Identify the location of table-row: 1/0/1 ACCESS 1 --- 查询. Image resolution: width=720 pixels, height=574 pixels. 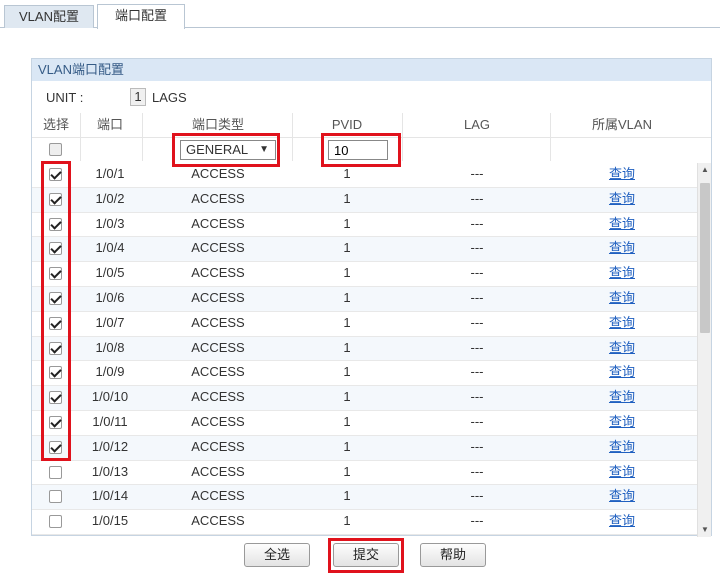
(364, 175).